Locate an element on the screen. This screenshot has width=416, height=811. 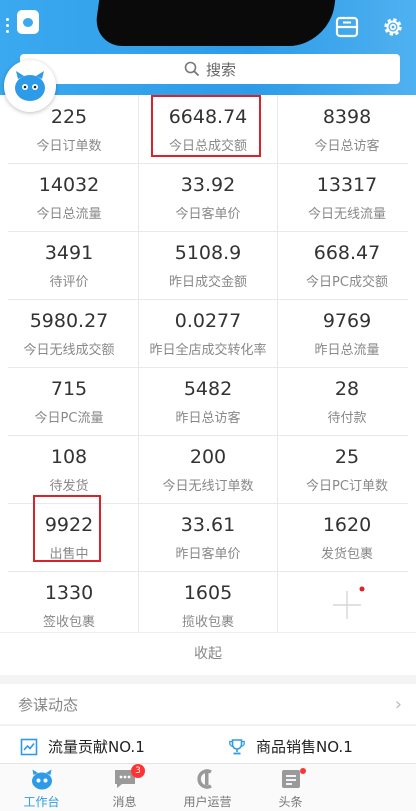
collapse-button: 收起 is located at coordinates (208, 653).